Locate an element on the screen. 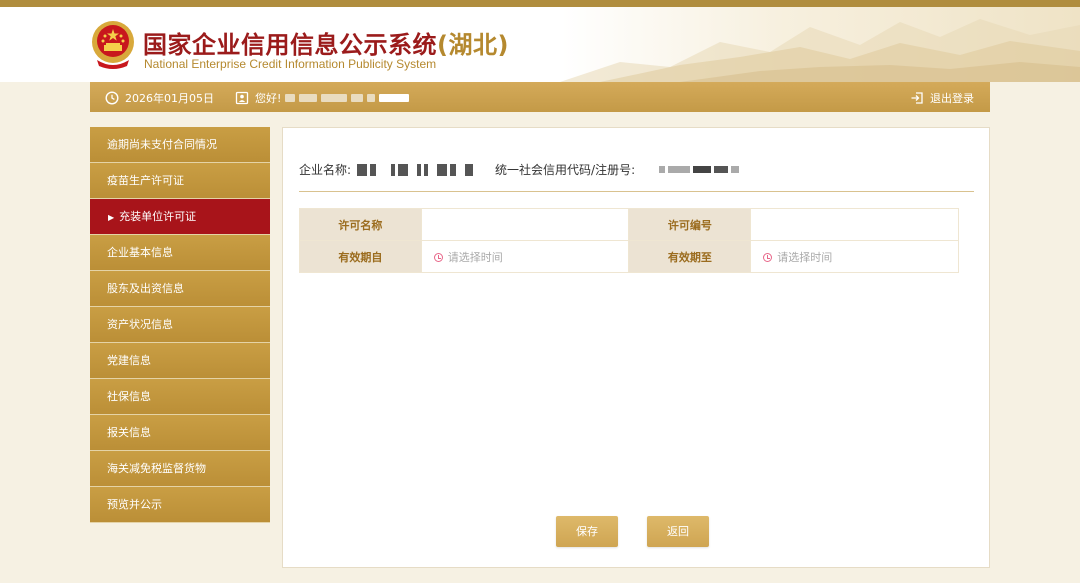 The height and width of the screenshot is (583, 1080). user-icon is located at coordinates (242, 98).